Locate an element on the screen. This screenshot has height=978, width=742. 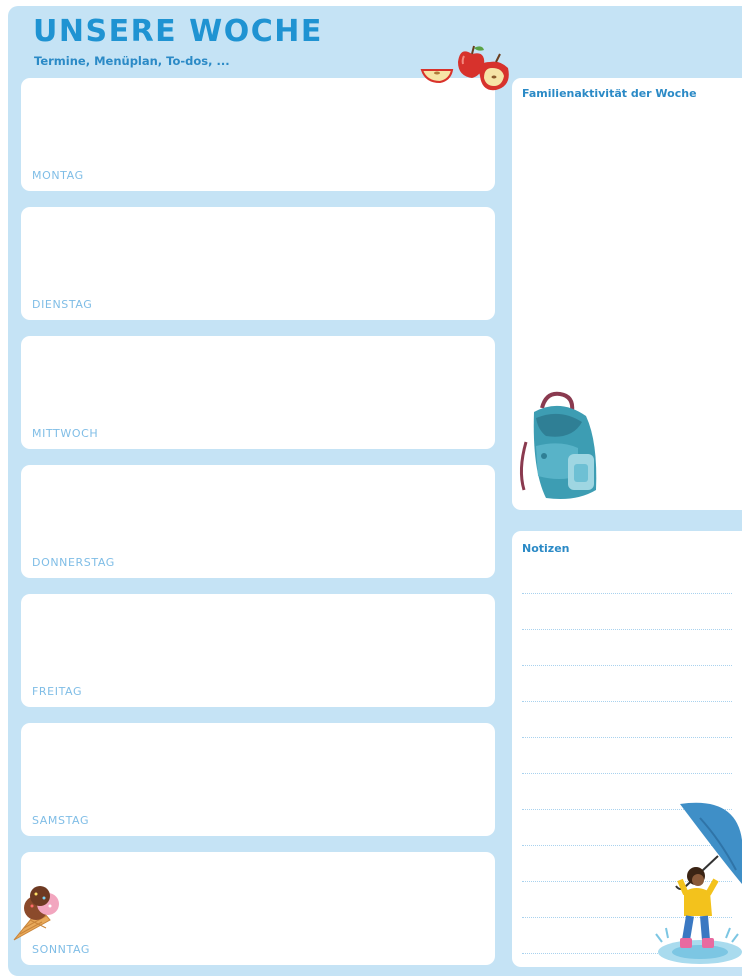
day-box-montag: MONTAG is located at coordinates (258, 134).